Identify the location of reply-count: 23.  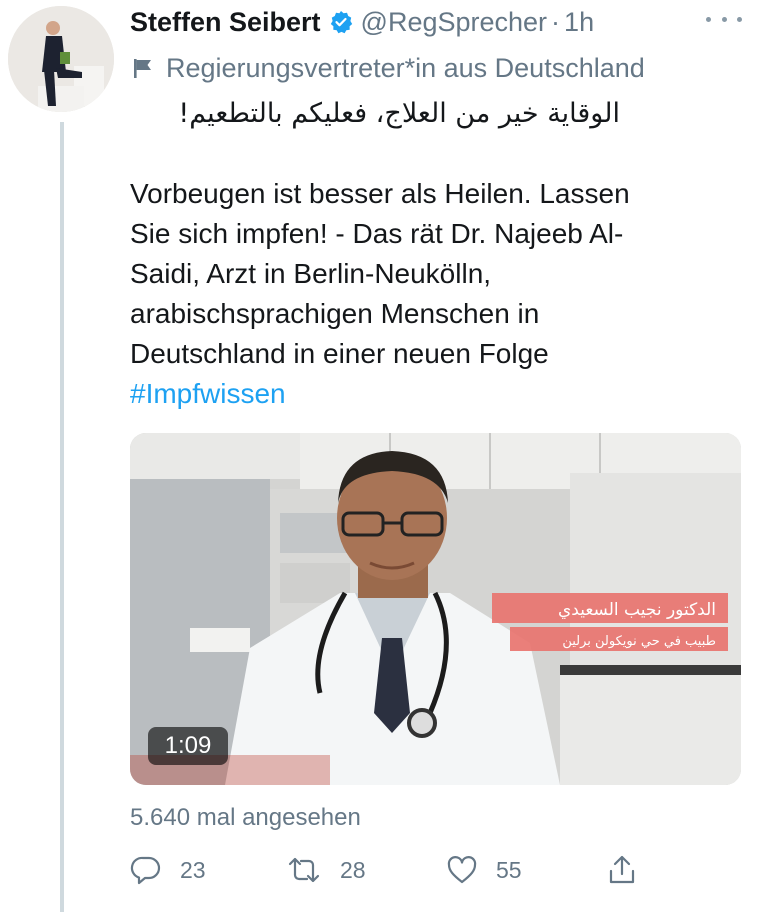
(193, 869).